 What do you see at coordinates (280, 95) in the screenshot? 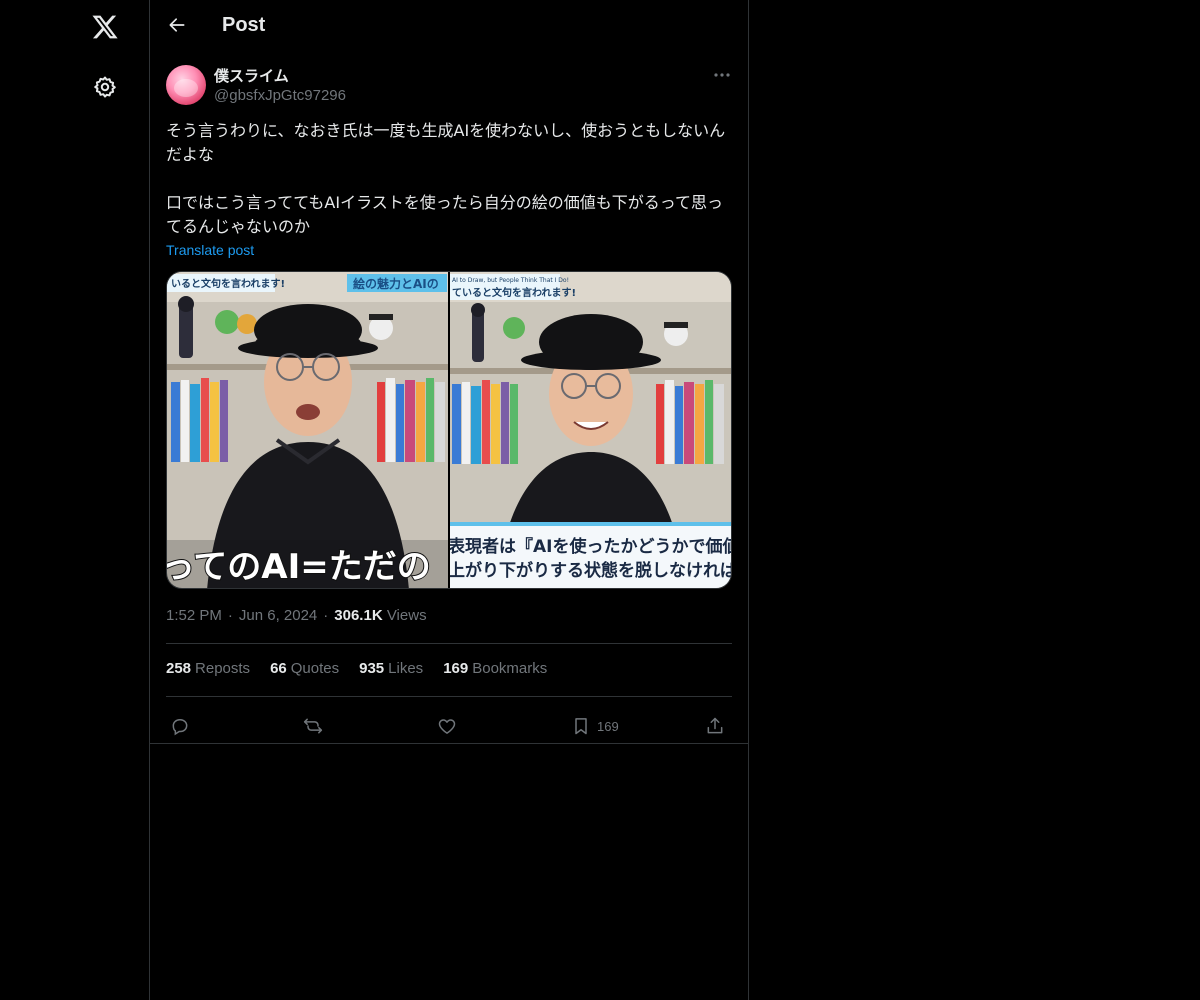
I see `author-handle: @gbsfxJpGtc97296` at bounding box center [280, 95].